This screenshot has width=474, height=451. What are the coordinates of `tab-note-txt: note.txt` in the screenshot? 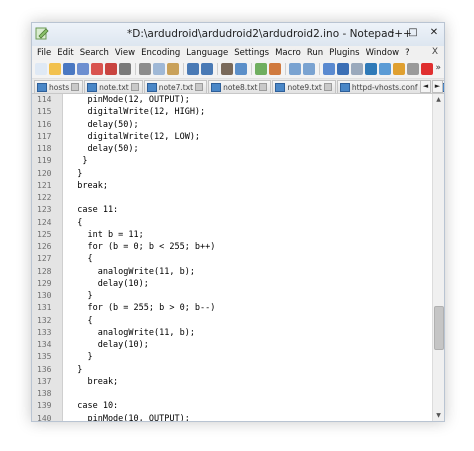 It's located at (113, 86).